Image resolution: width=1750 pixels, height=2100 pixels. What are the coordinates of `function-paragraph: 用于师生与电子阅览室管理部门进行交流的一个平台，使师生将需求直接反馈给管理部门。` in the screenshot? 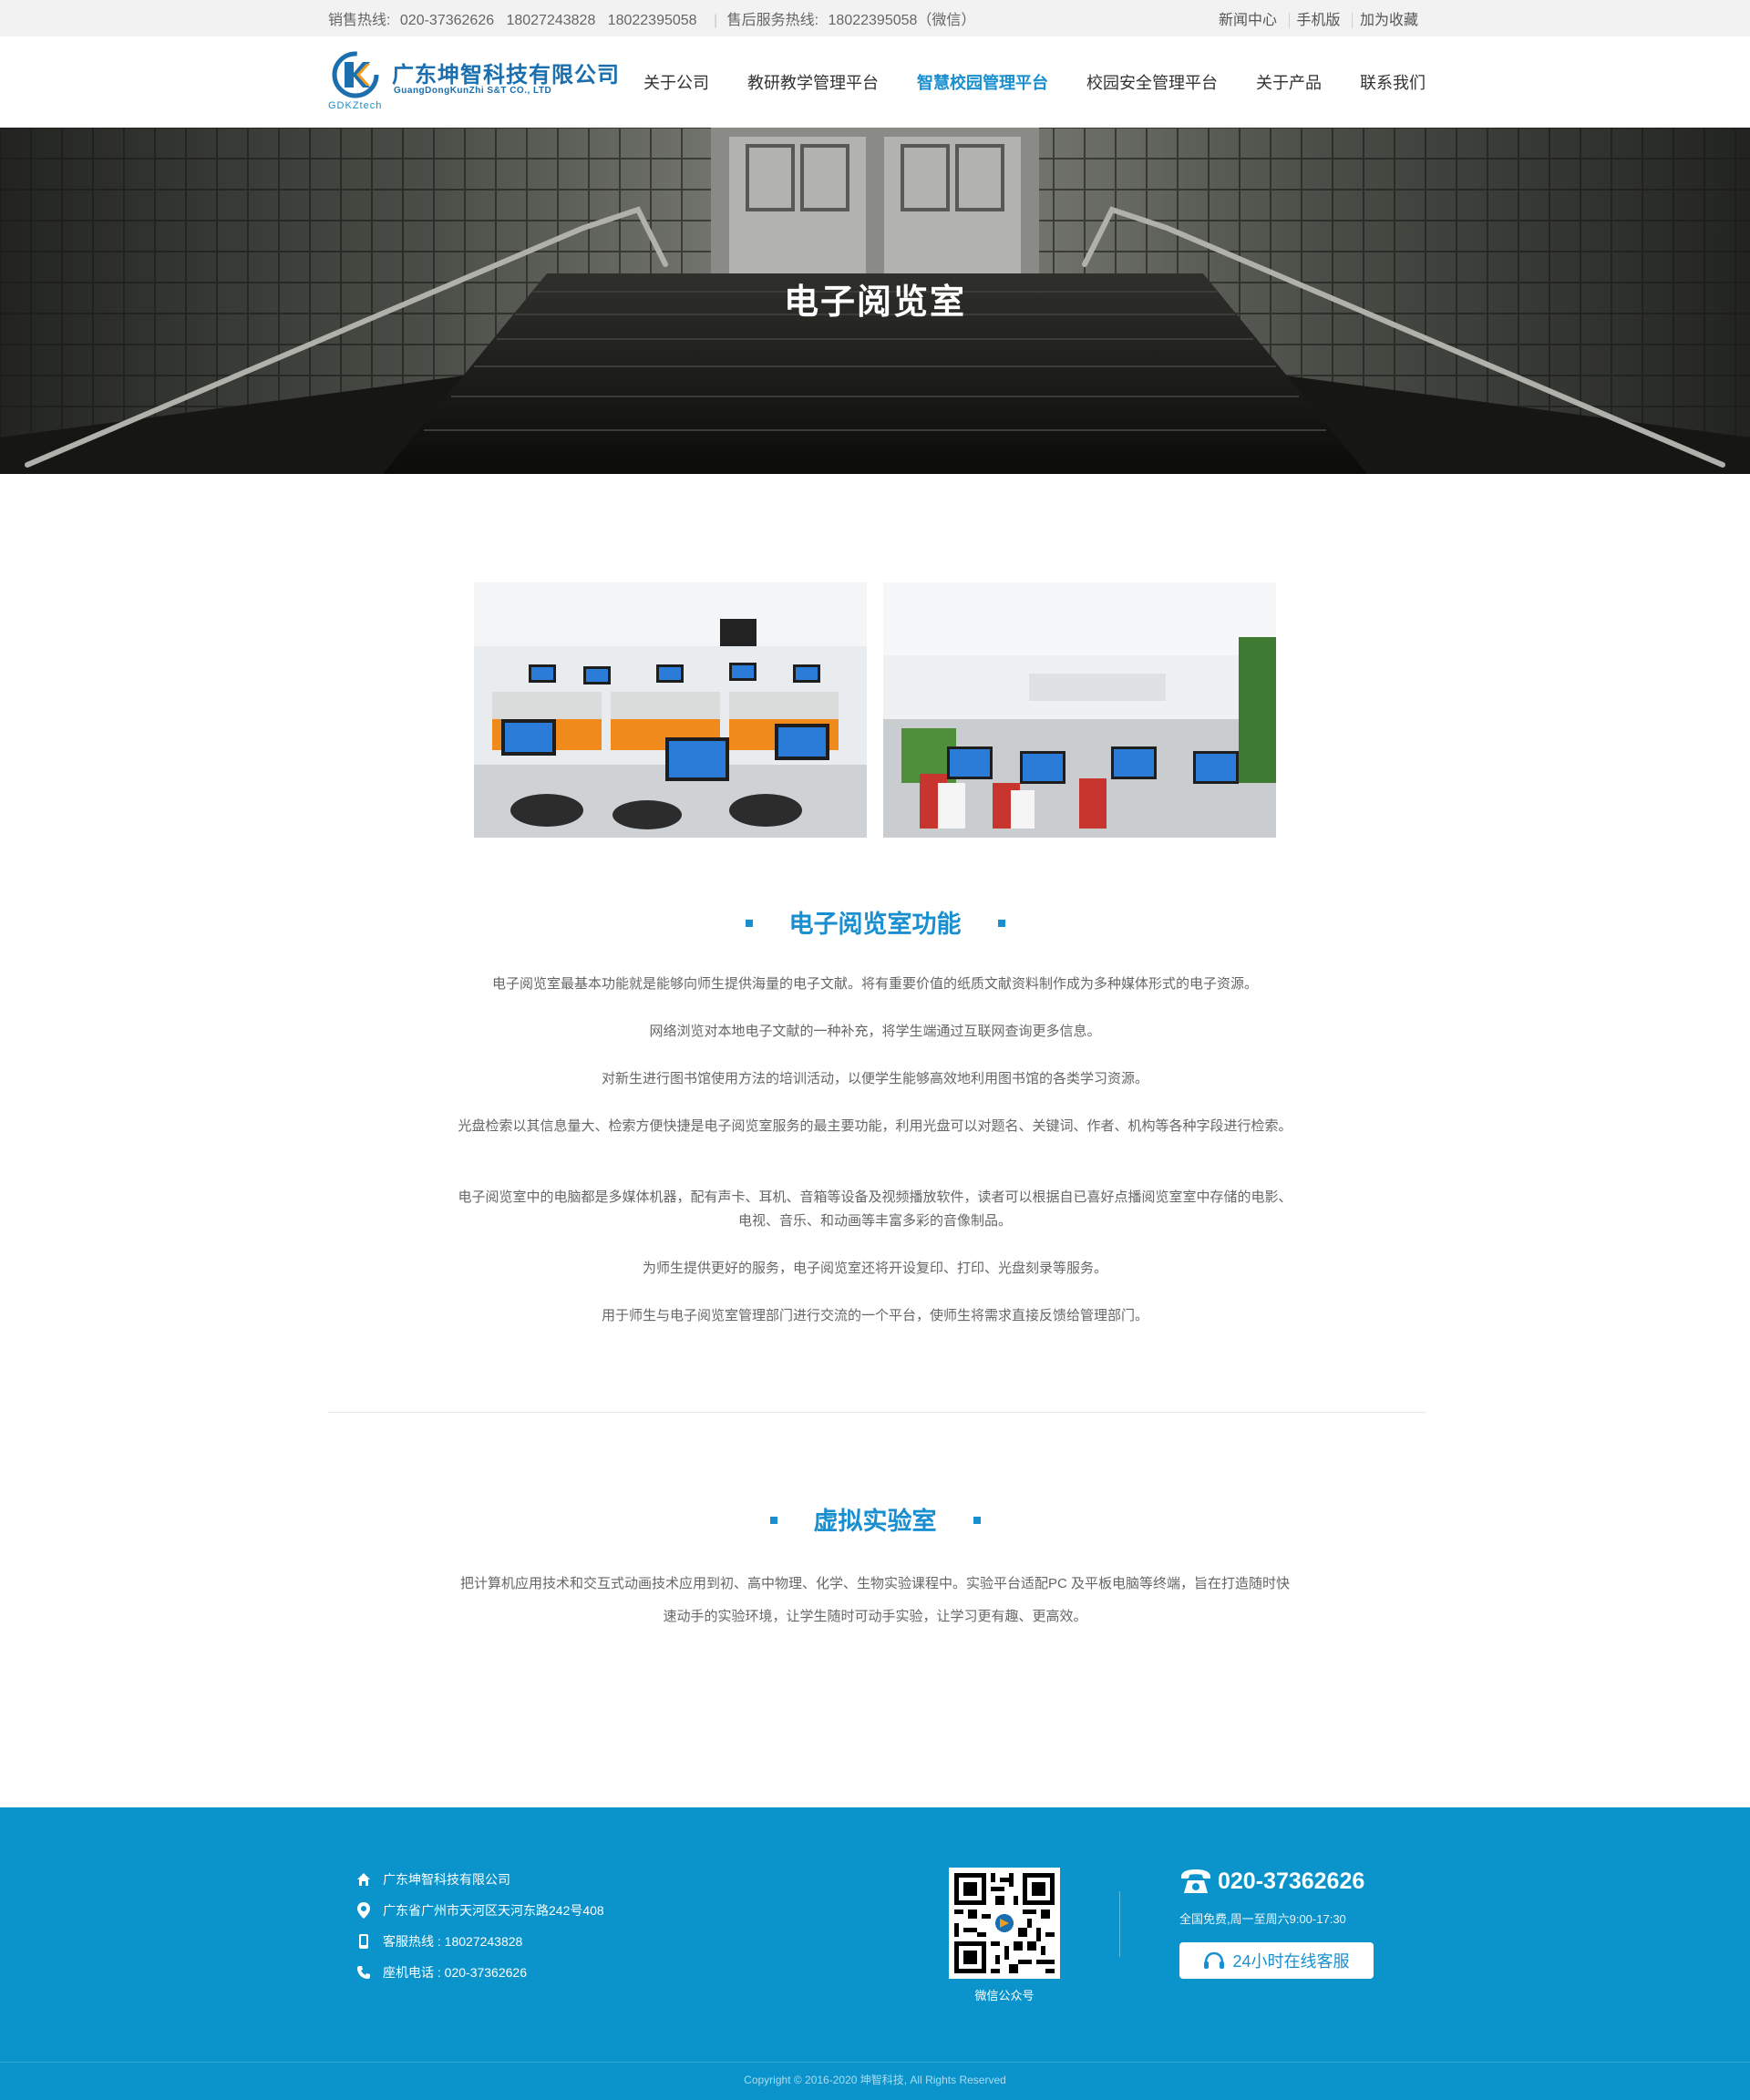 It's located at (875, 1316).